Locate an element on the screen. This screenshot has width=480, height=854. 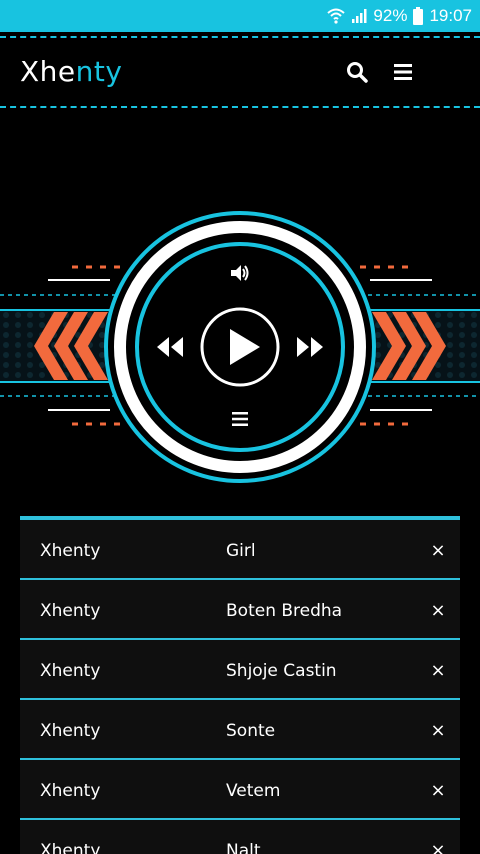
rewind-icon is located at coordinates (170, 347).